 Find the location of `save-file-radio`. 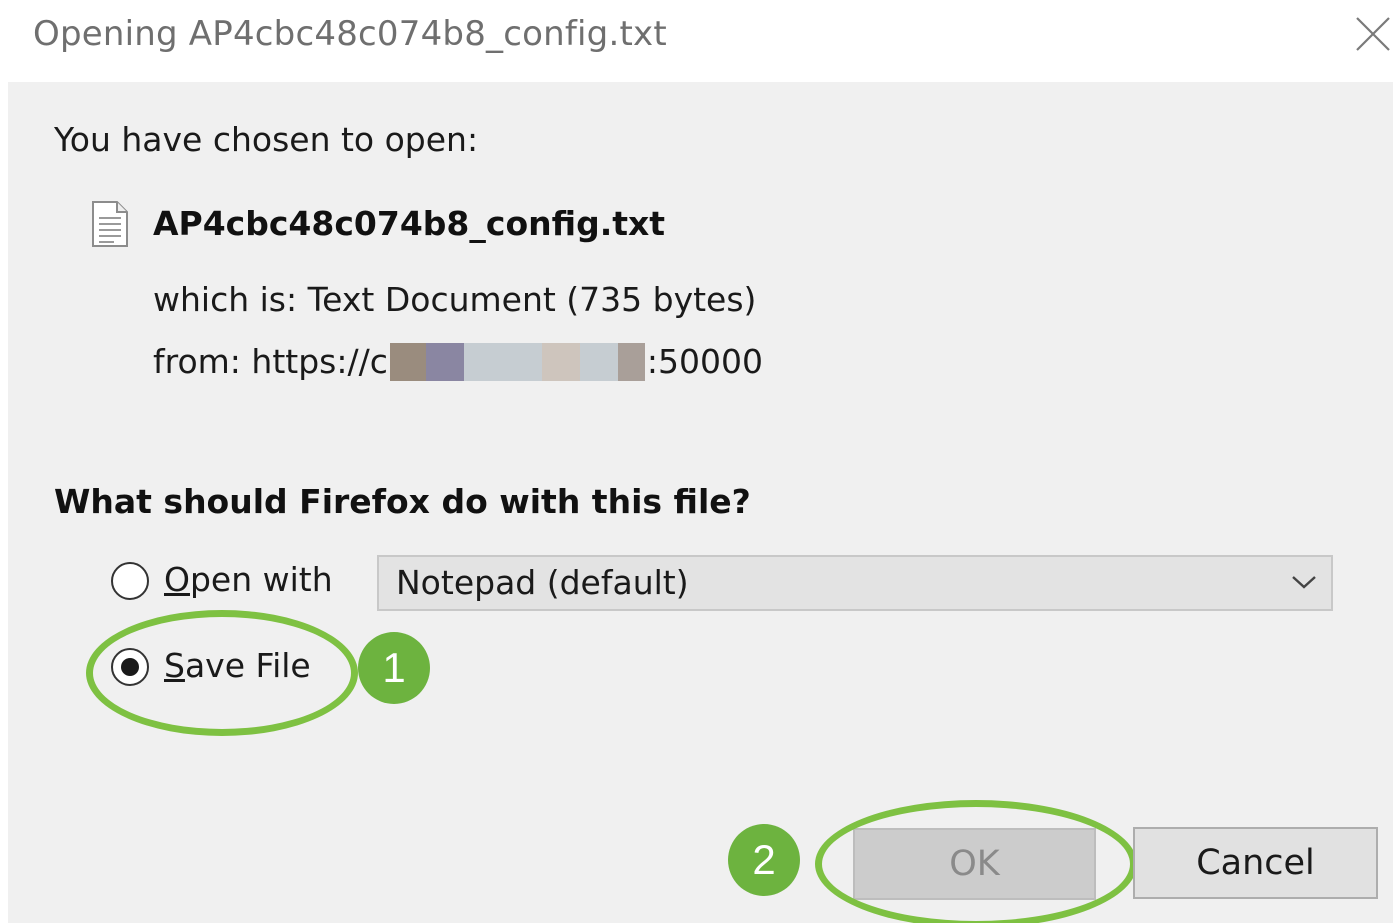

save-file-radio is located at coordinates (130, 667).